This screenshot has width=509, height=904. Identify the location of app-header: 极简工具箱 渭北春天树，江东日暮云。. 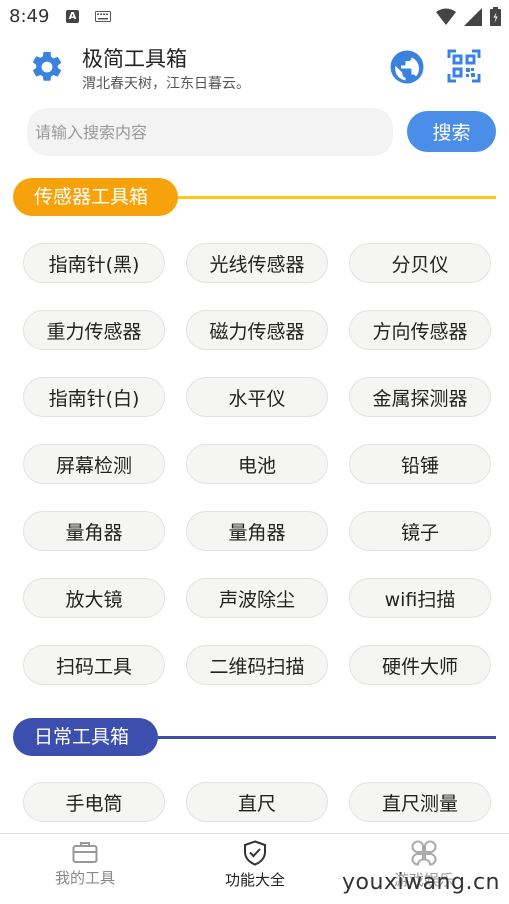
(254, 68).